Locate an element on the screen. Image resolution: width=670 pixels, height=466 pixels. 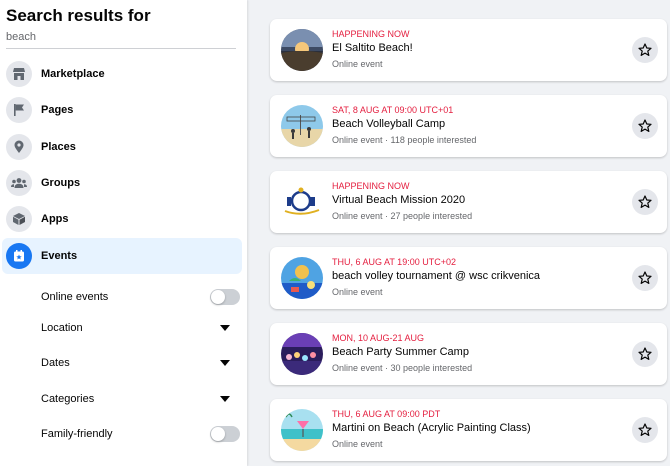
nav-label: Apps is located at coordinates (55, 219).